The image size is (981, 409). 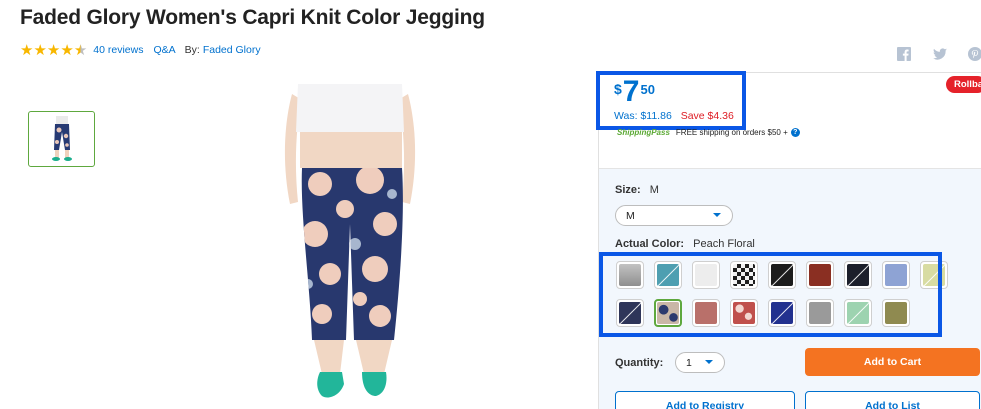 I want to click on rating-stars: ★ ★ ★ ★ ★, so click(x=53, y=50).